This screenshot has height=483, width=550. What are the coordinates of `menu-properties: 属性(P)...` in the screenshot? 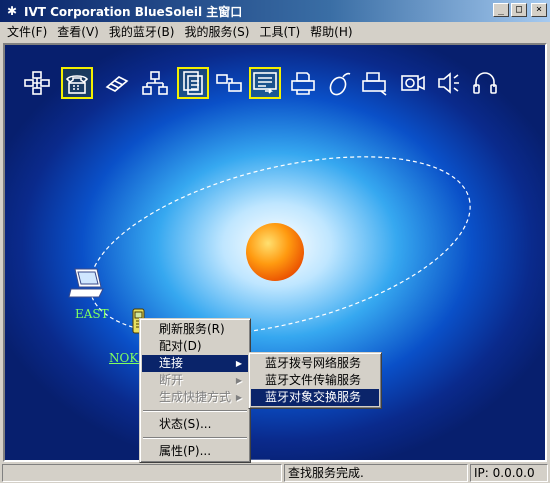 It's located at (195, 451).